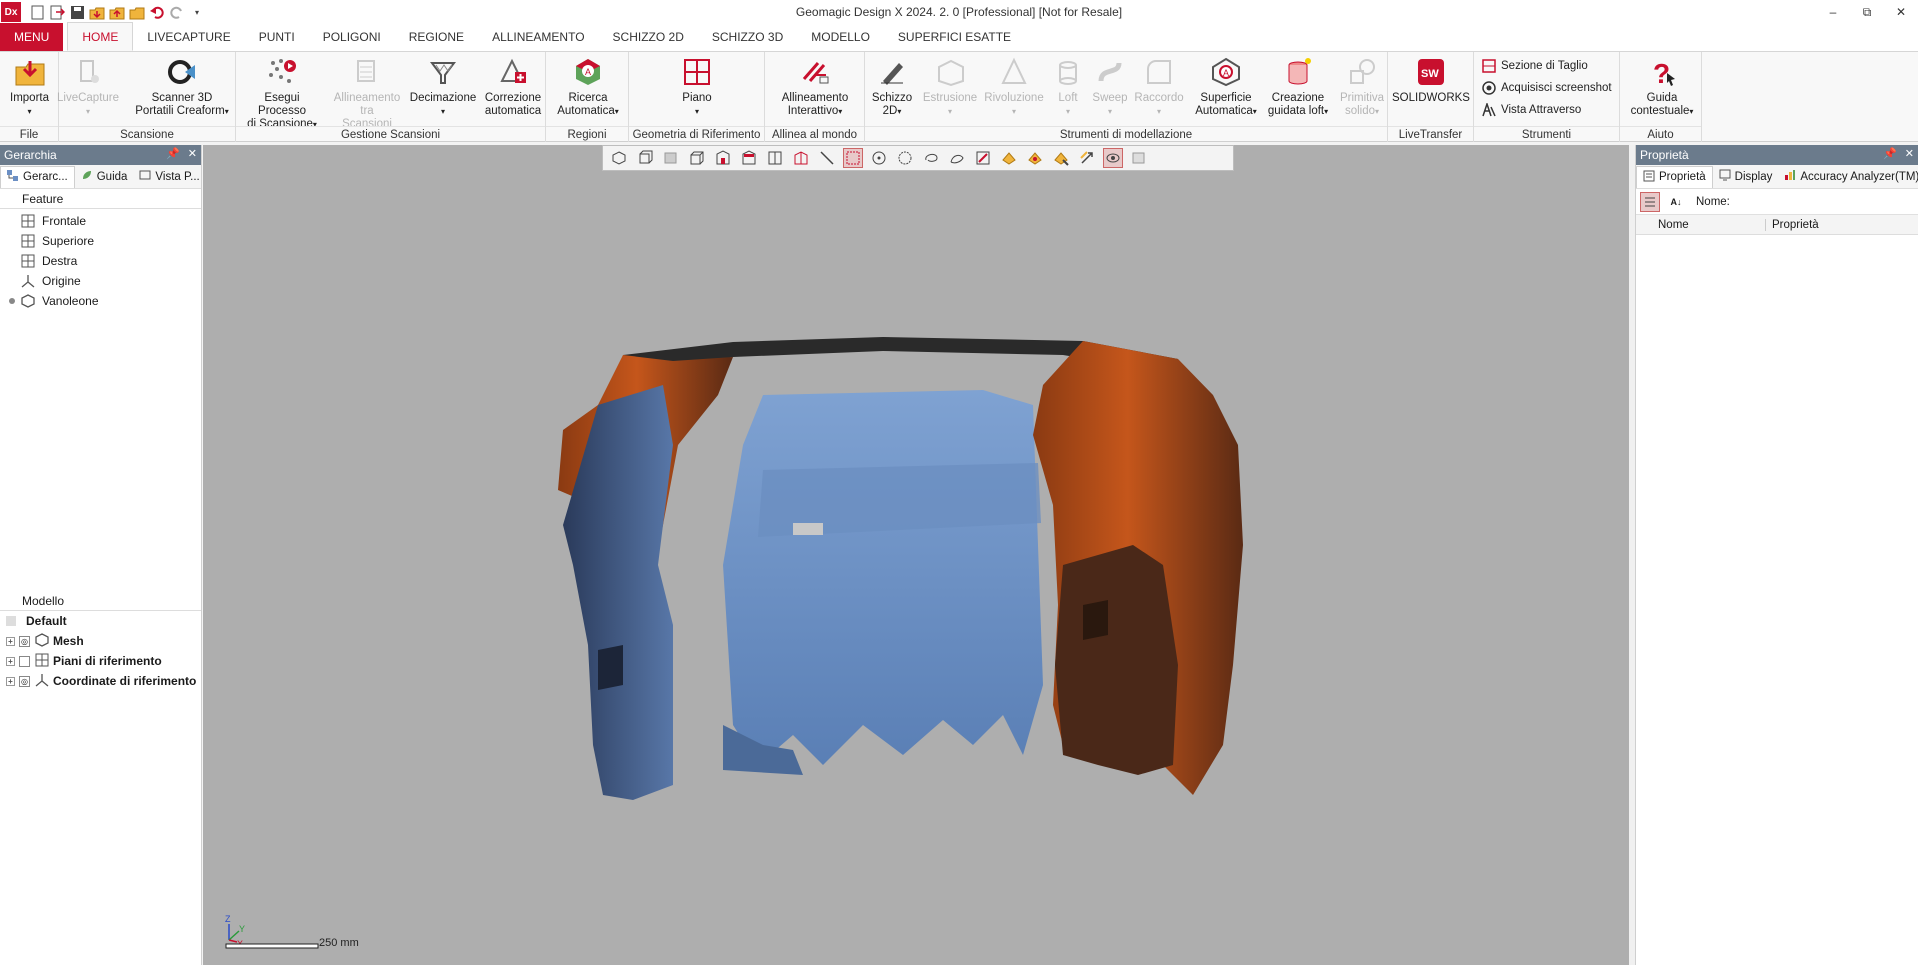 Image resolution: width=1918 pixels, height=965 pixels. What do you see at coordinates (1547, 88) in the screenshot?
I see `acquisisci-screenshot-button: Acquisisci screenshot` at bounding box center [1547, 88].